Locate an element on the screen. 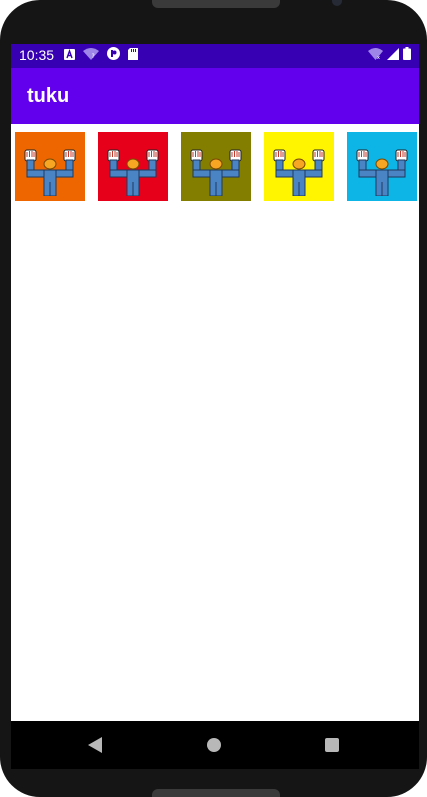 This screenshot has height=797, width=427. battery-icon is located at coordinates (407, 56).